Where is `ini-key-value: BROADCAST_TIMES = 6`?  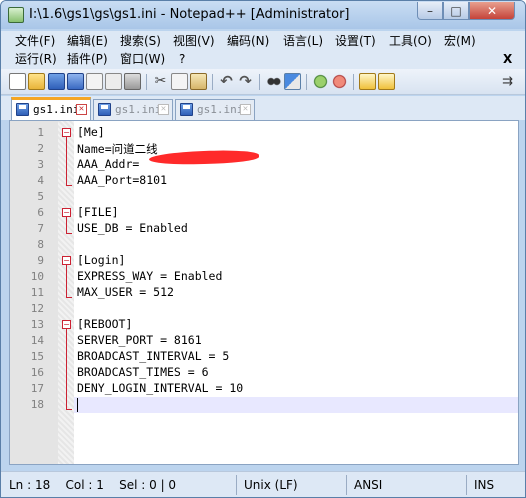
ini-key-value: BROADCAST_TIMES = 6 is located at coordinates (143, 372).